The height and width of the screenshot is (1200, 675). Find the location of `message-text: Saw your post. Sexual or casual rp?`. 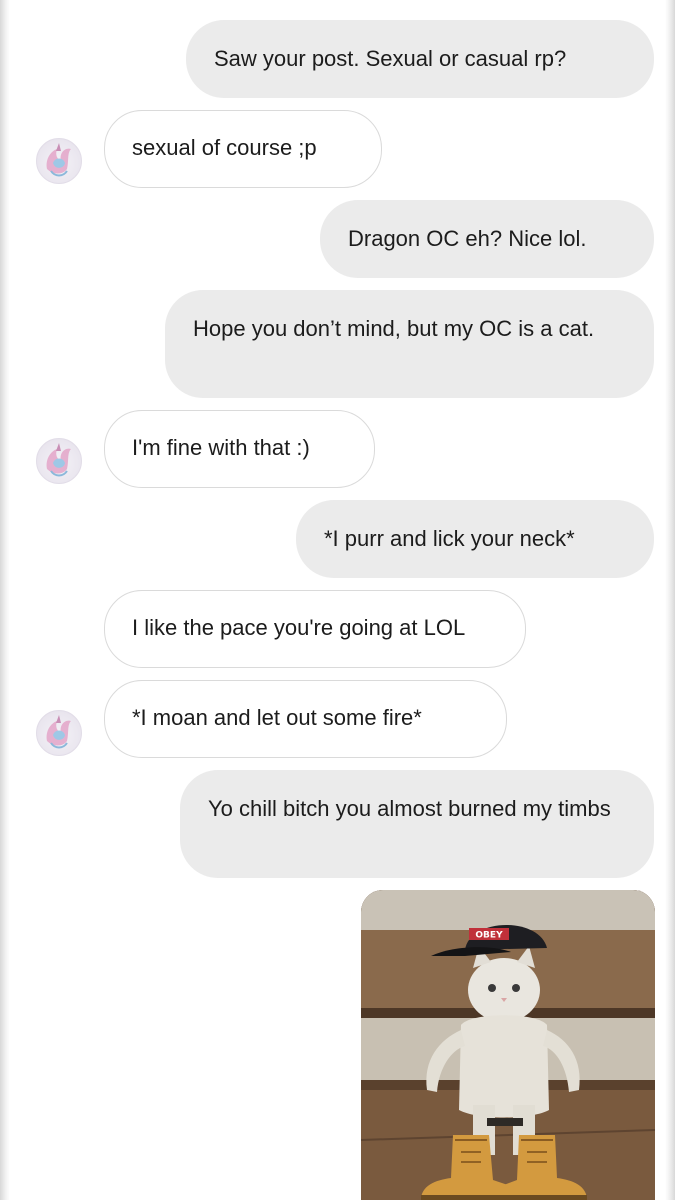

message-text: Saw your post. Sexual or casual rp? is located at coordinates (390, 58).